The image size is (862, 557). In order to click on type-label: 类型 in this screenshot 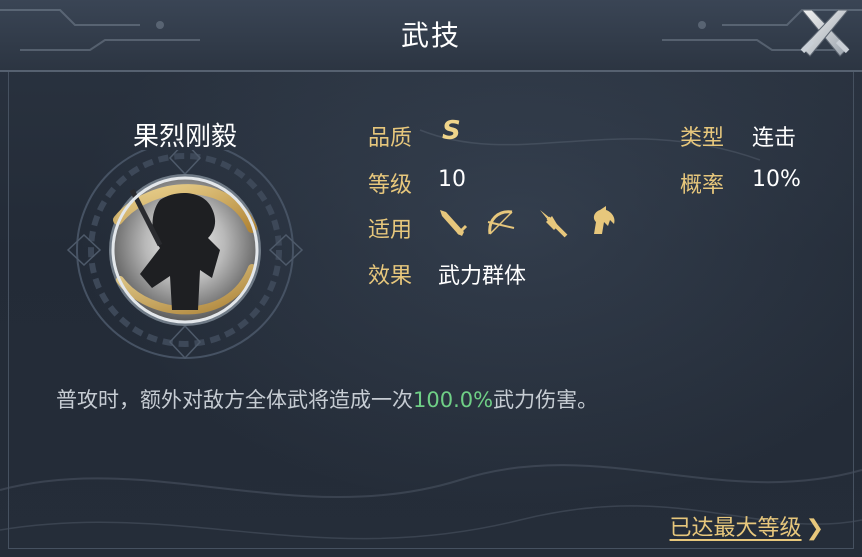, I will do `click(702, 138)`.